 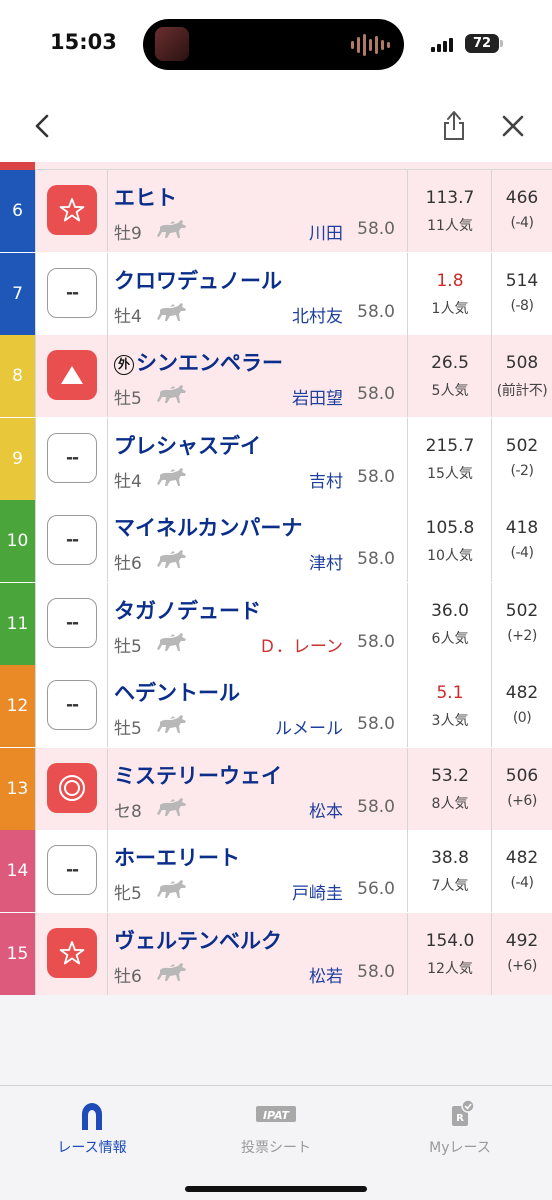 I want to click on horse-info-cell: エヒト 牡9 川田 58.0, so click(x=258, y=211).